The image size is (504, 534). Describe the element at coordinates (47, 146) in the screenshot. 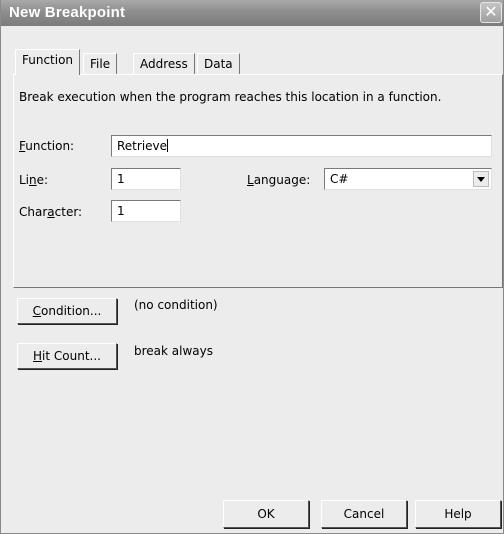

I see `function-label: Function:` at that location.